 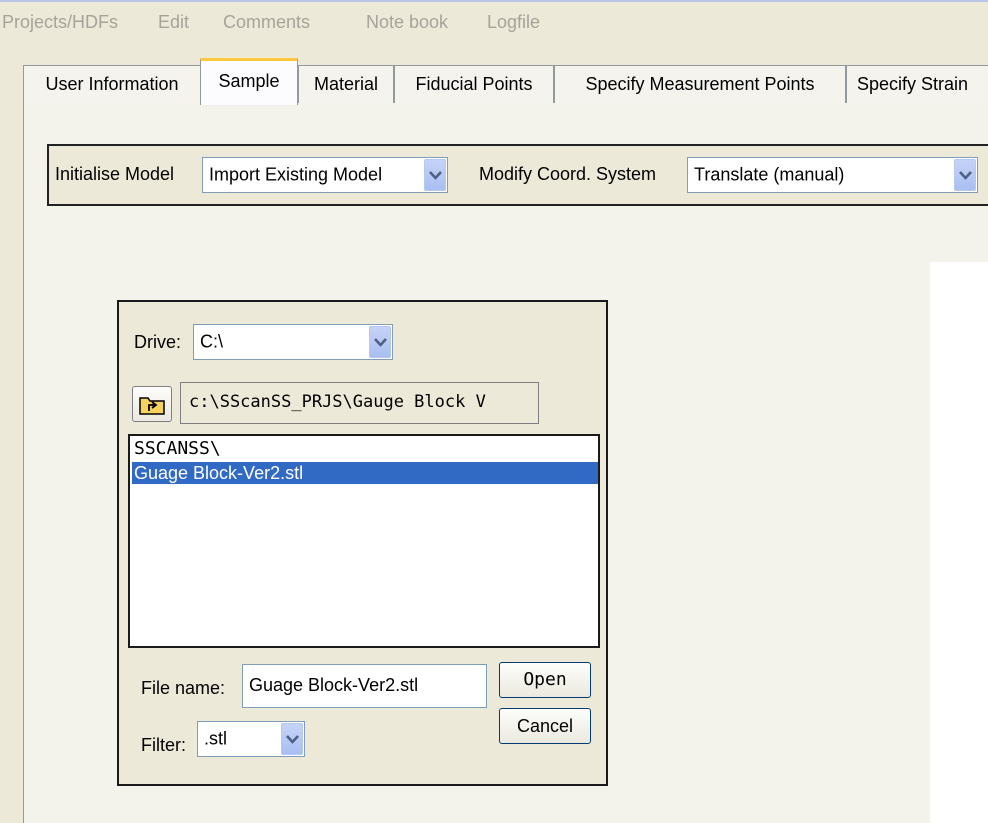 What do you see at coordinates (183, 688) in the screenshot?
I see `filename-label: File name:` at bounding box center [183, 688].